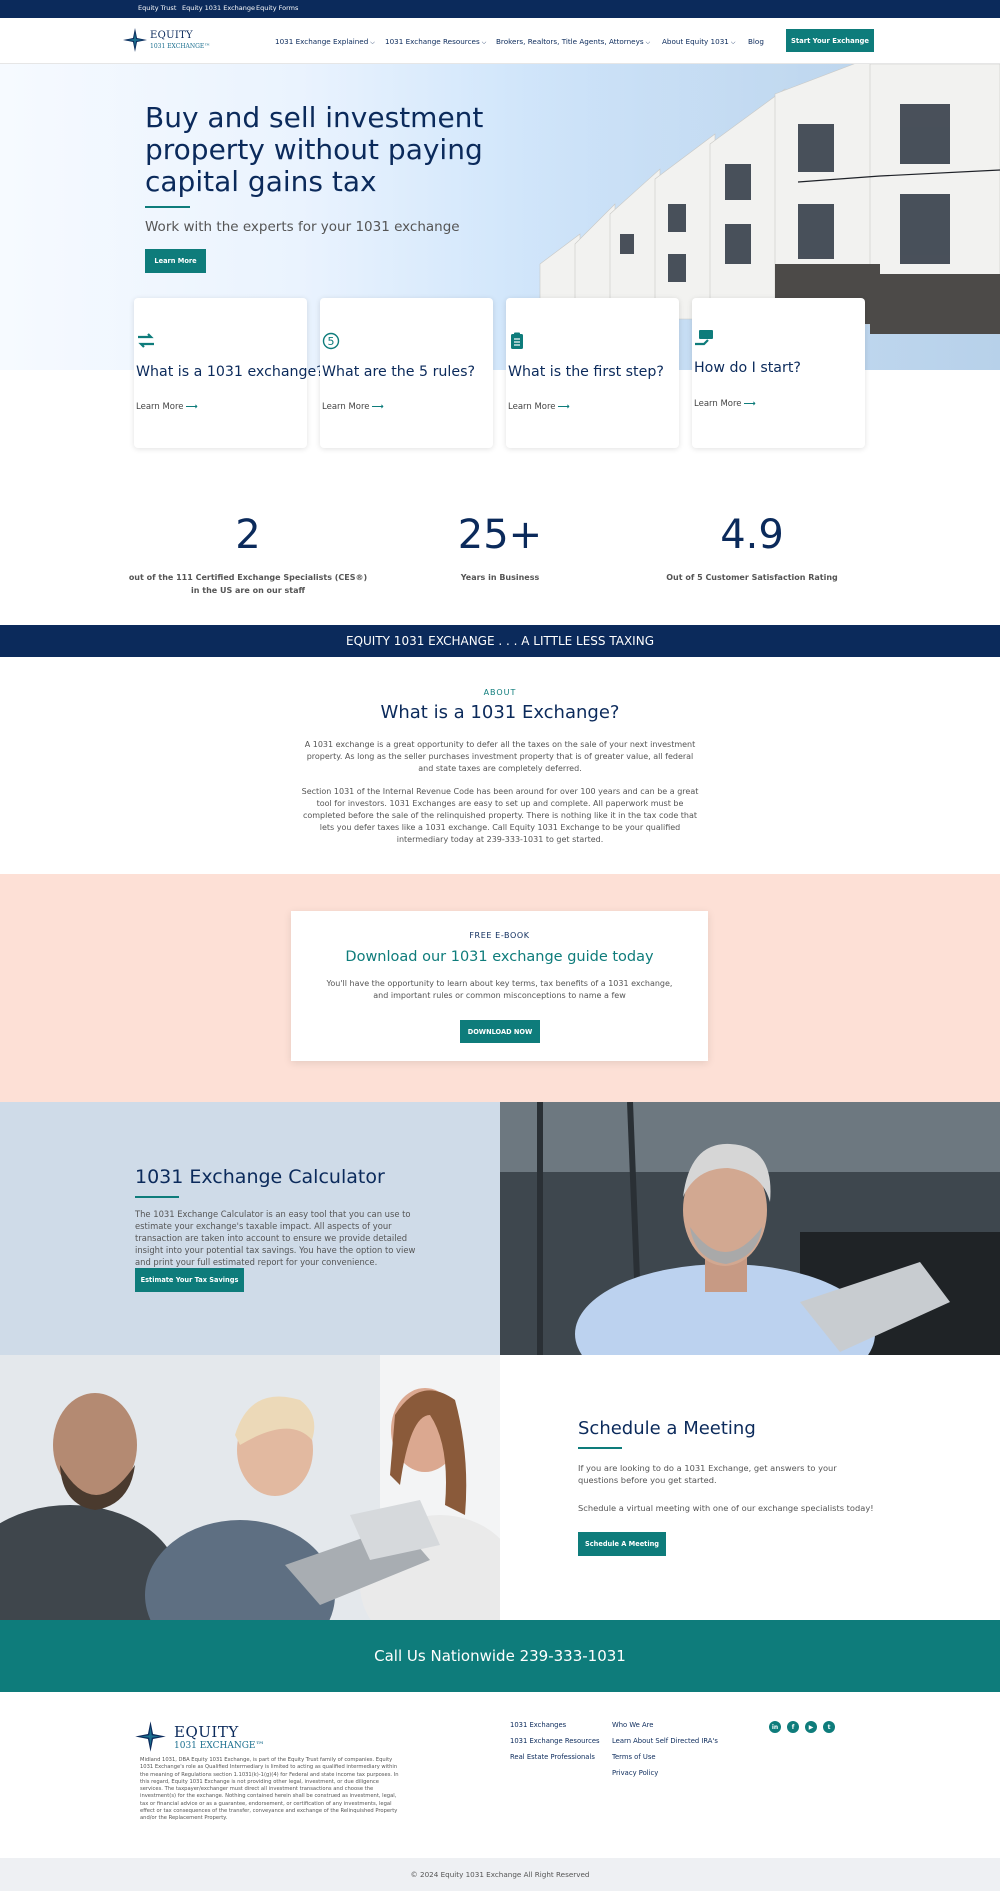 The height and width of the screenshot is (1891, 1000). I want to click on footer-logo-text: EQUITY, so click(206, 1732).